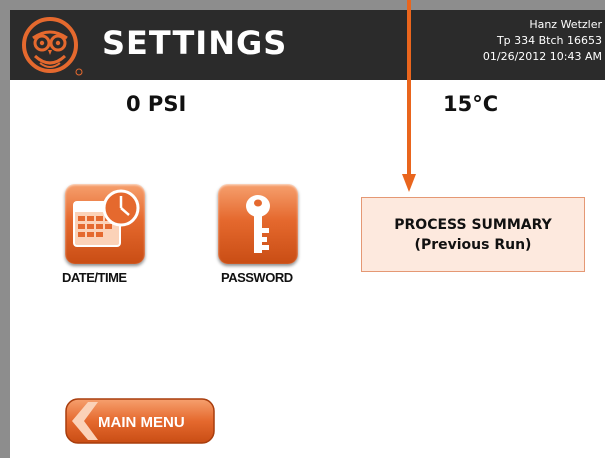  What do you see at coordinates (473, 244) in the screenshot?
I see `previous-run-label: (Previous Run)` at bounding box center [473, 244].